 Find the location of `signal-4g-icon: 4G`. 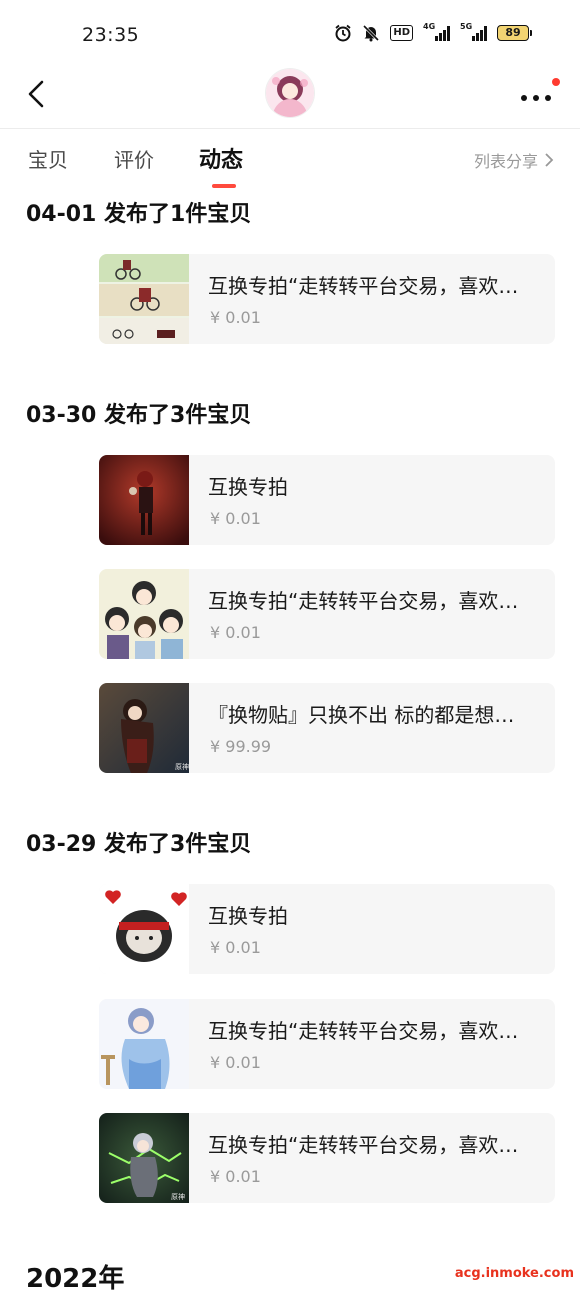

signal-4g-icon: 4G is located at coordinates (436, 31).